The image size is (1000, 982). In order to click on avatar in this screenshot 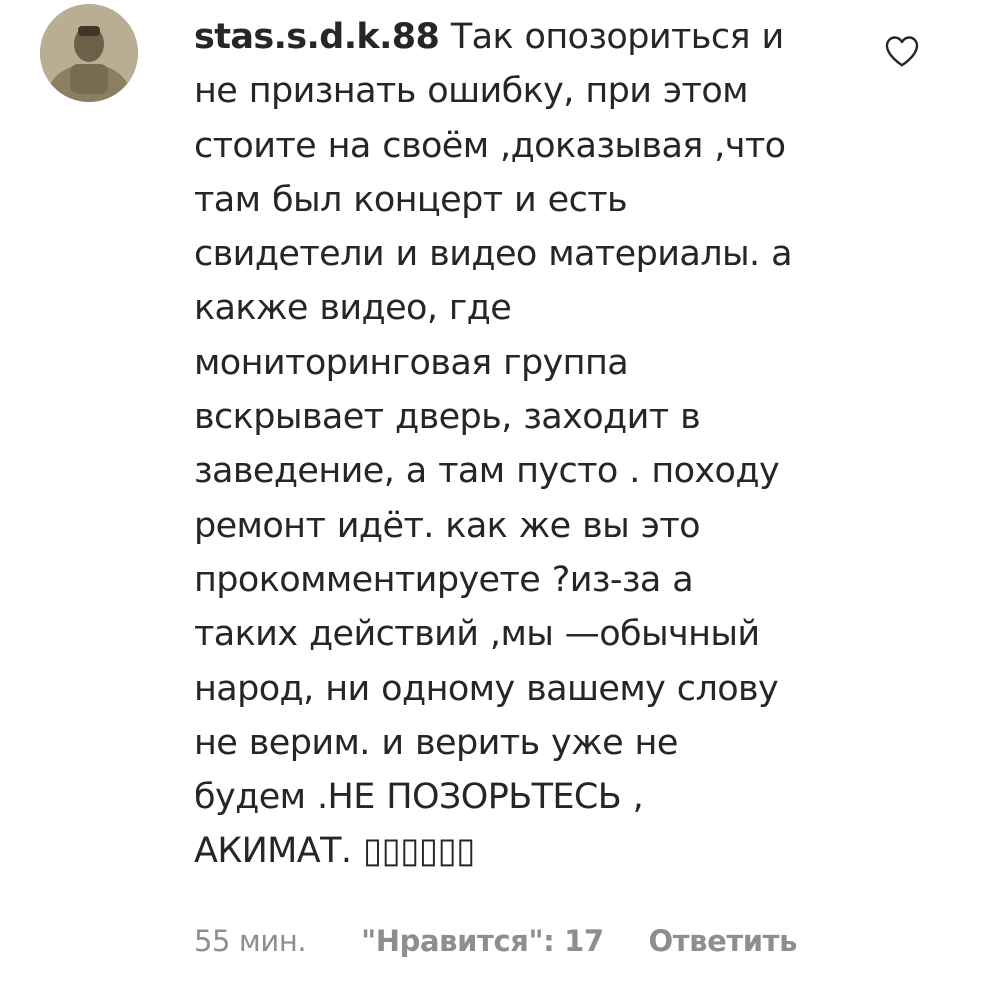, I will do `click(89, 53)`.